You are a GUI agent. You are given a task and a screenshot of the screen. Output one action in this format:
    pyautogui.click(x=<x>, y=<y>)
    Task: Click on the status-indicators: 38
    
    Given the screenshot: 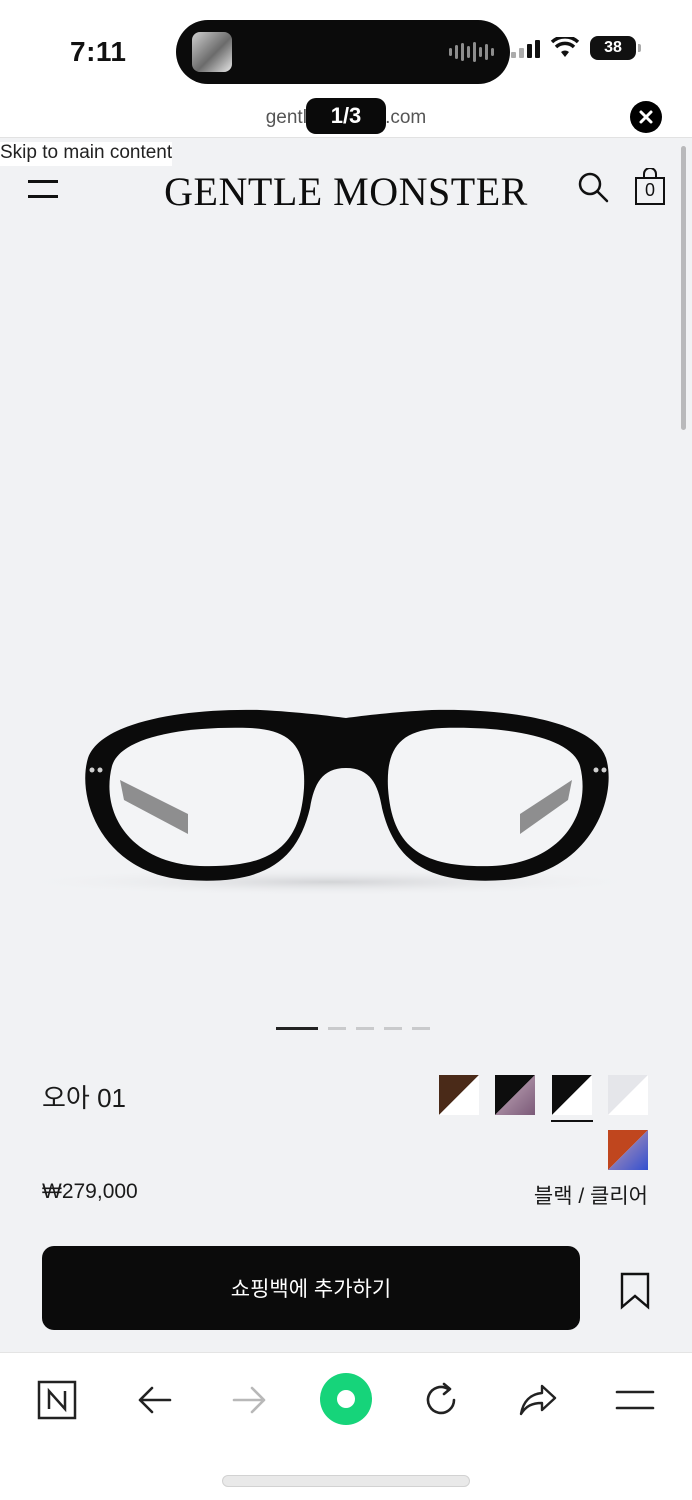 What is the action you would take?
    pyautogui.click(x=576, y=48)
    